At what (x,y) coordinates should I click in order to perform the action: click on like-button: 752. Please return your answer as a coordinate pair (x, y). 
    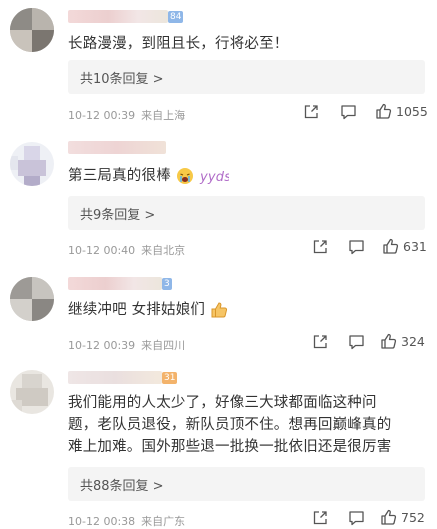
    Looking at the image, I should click on (402, 517).